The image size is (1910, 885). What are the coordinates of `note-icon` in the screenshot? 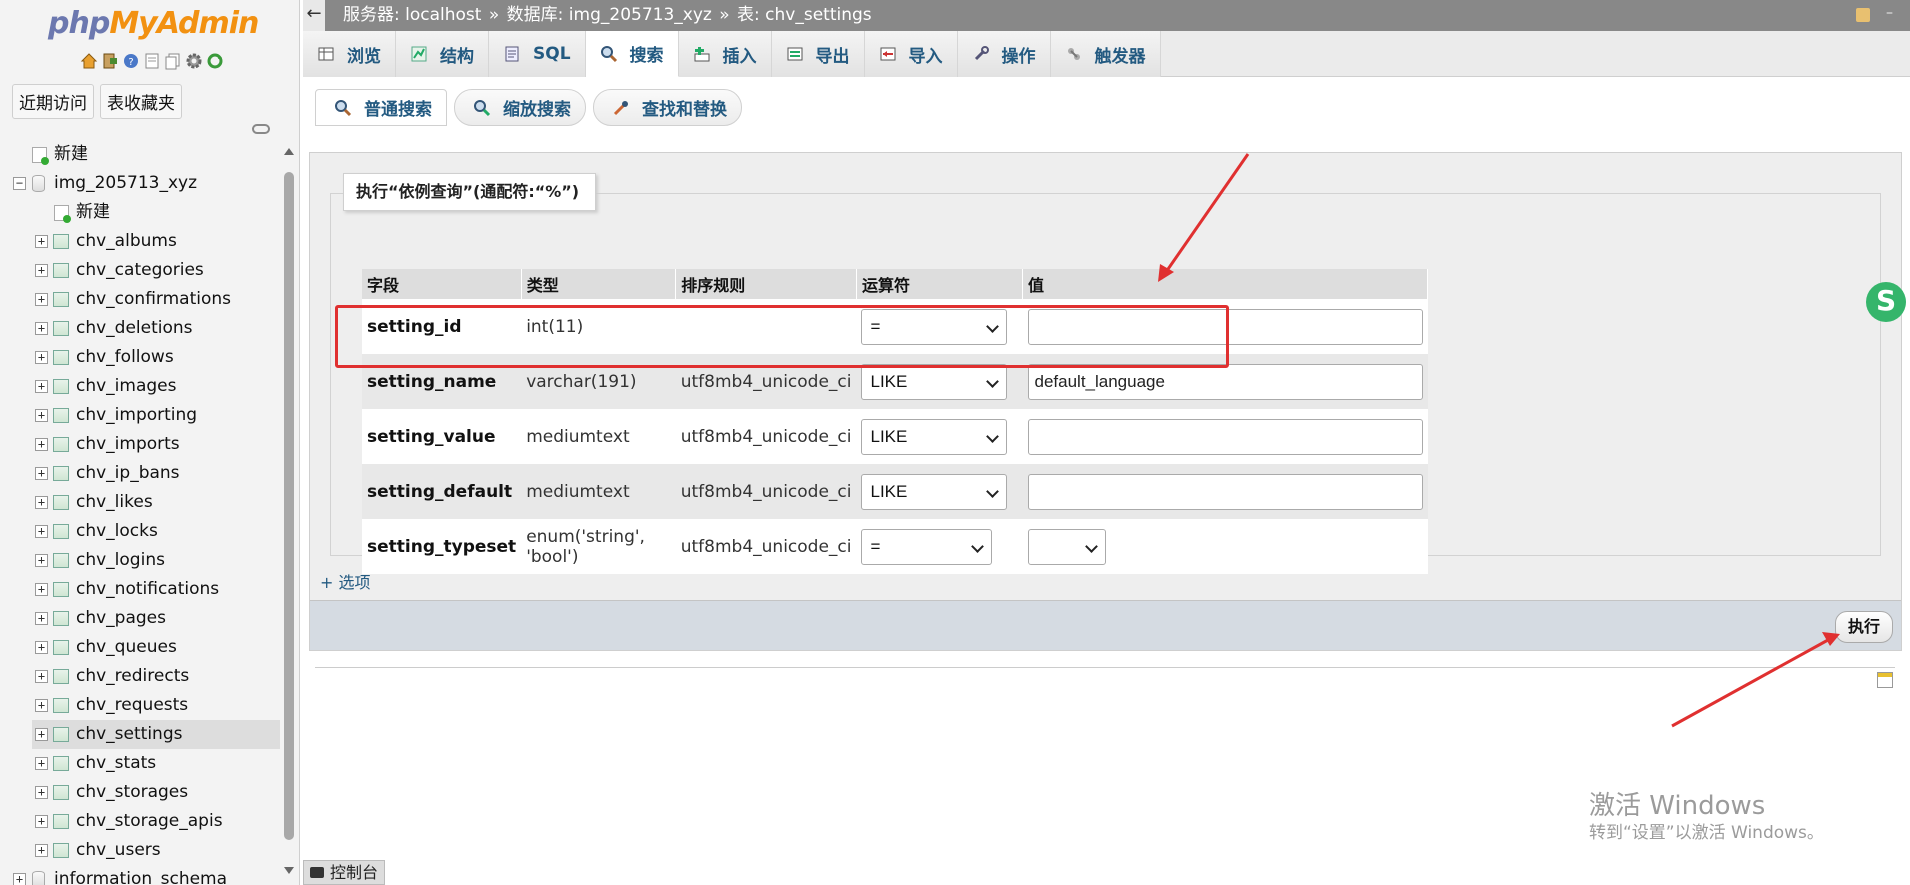 It's located at (1885, 680).